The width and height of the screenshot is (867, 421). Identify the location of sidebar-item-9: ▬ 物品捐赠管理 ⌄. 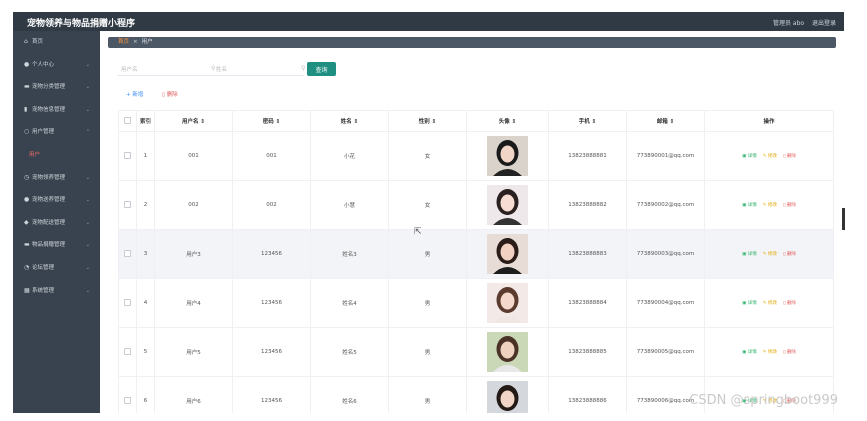
(56, 245).